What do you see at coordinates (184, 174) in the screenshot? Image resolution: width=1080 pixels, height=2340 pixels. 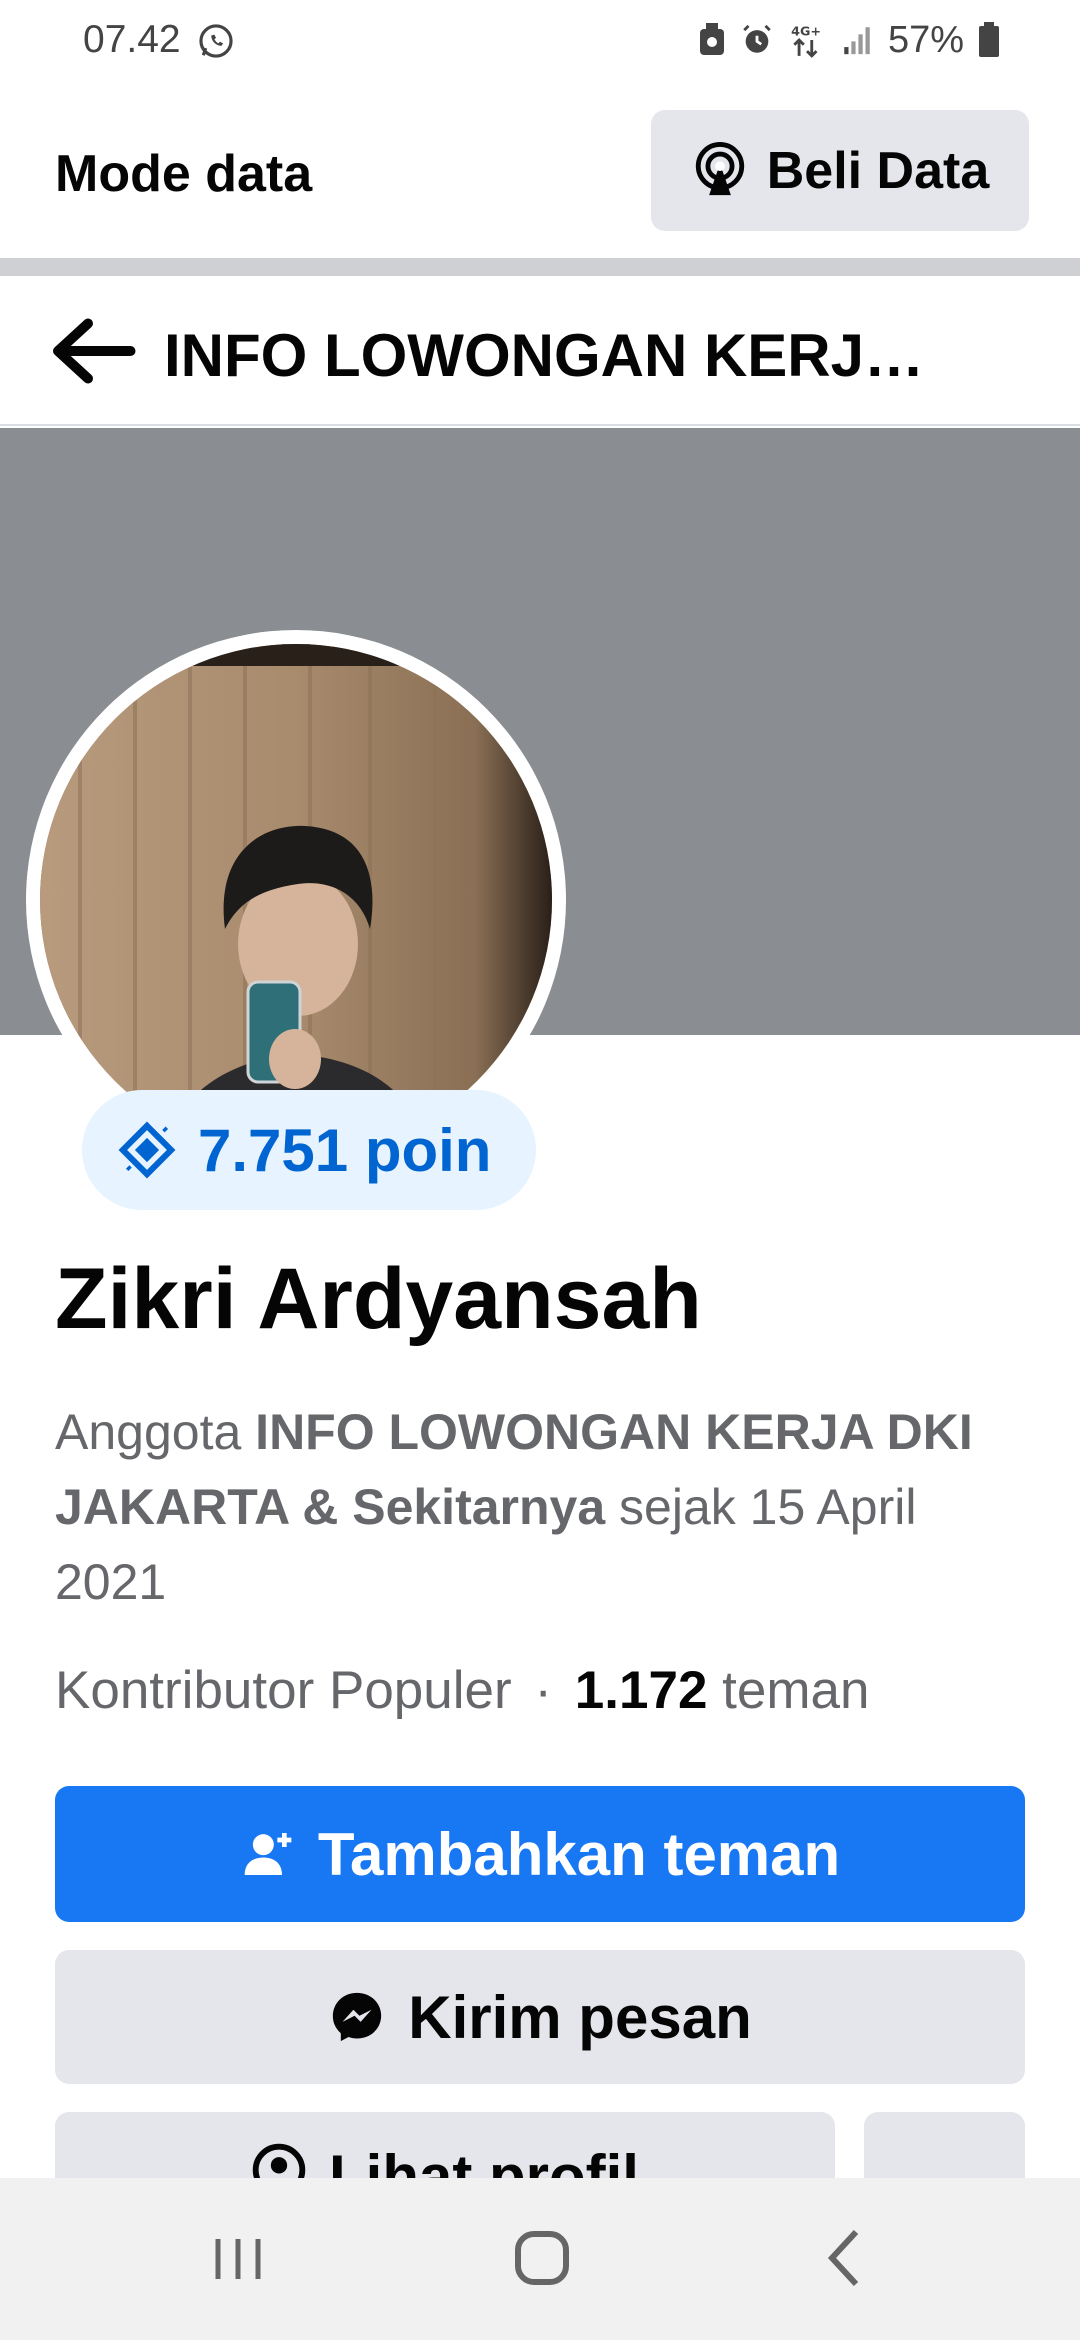 I see `data-mode-title: Mode data` at bounding box center [184, 174].